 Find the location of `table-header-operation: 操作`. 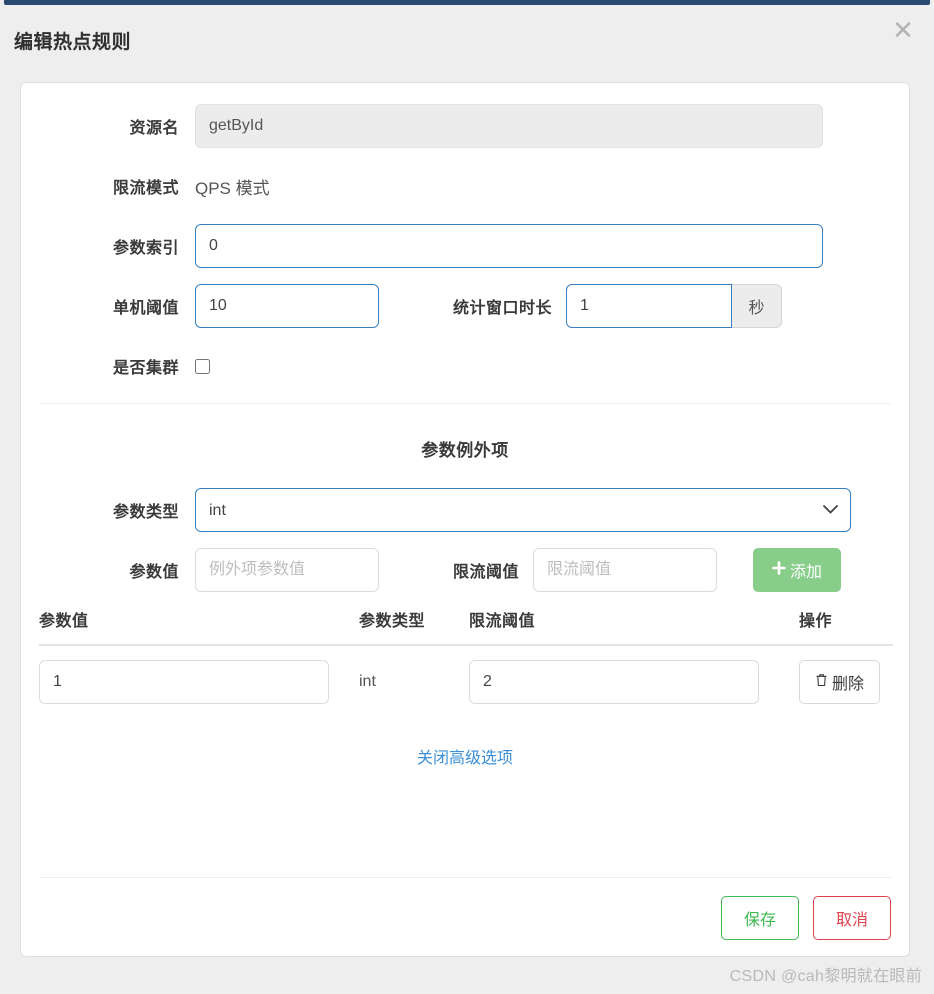

table-header-operation: 操作 is located at coordinates (846, 626).